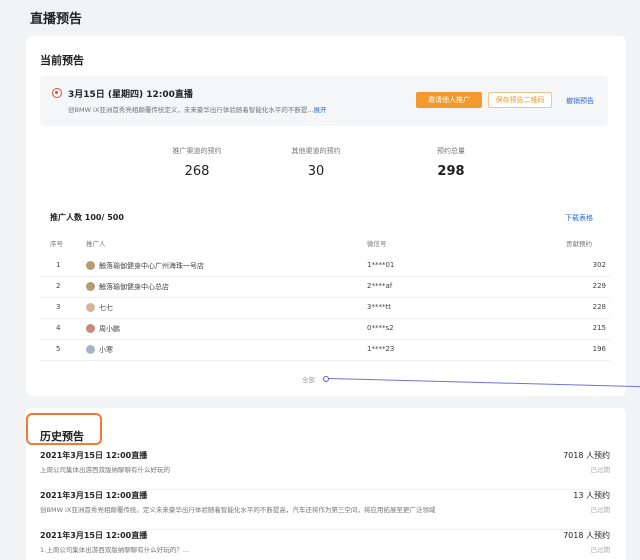 The width and height of the screenshot is (640, 560). Describe the element at coordinates (151, 266) in the screenshot. I see `promoter-name: 触落瑜伽健身中心广州海珠一号店` at that location.